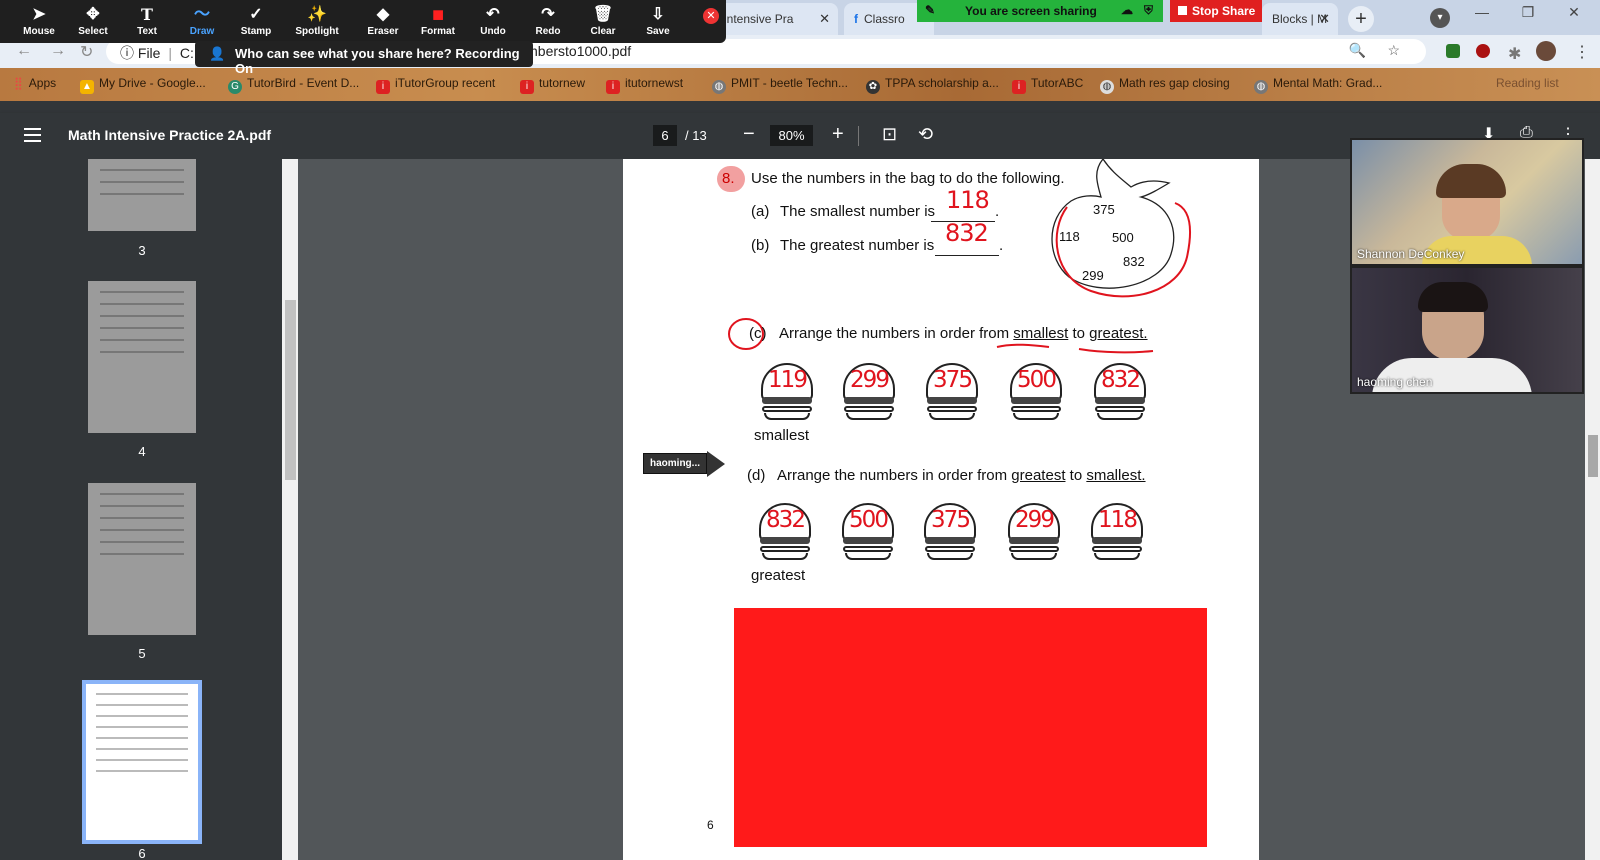 This screenshot has height=860, width=1600. I want to click on tool-save: ⇩ Save, so click(658, 20).